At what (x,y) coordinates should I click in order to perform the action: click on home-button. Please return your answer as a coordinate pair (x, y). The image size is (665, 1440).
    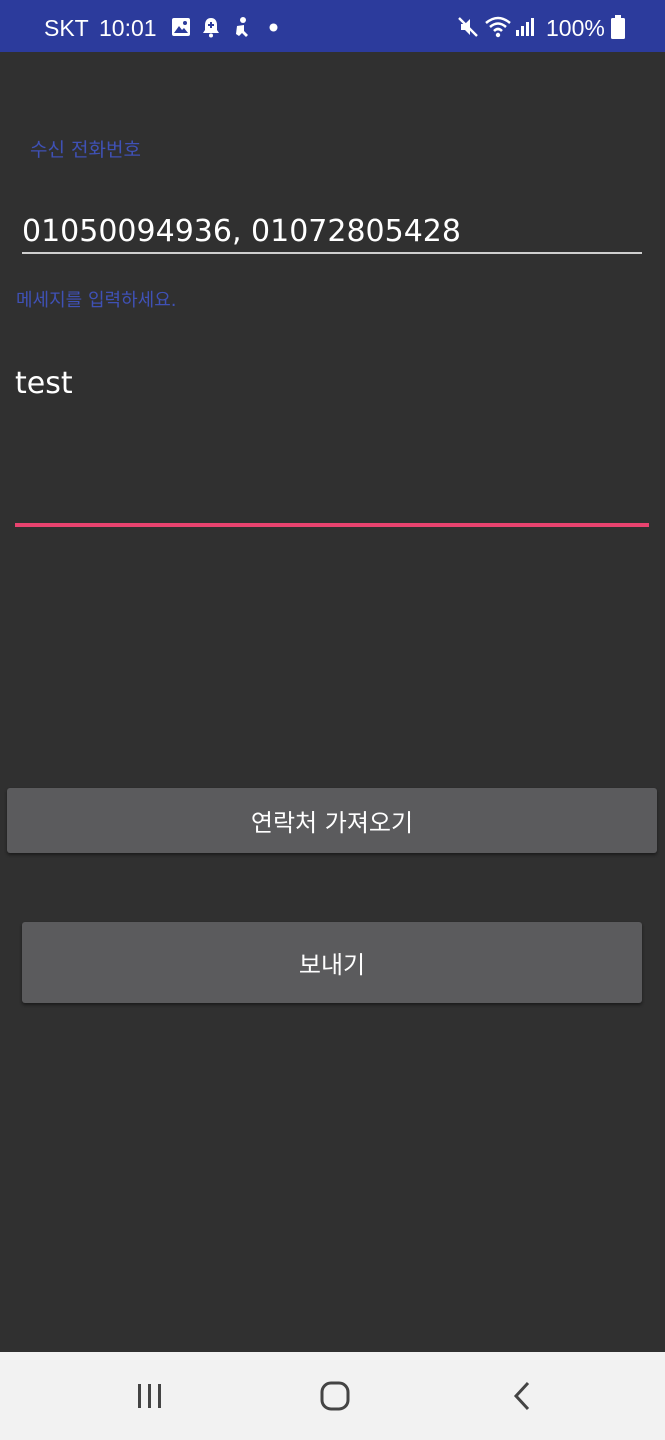
    Looking at the image, I should click on (335, 1396).